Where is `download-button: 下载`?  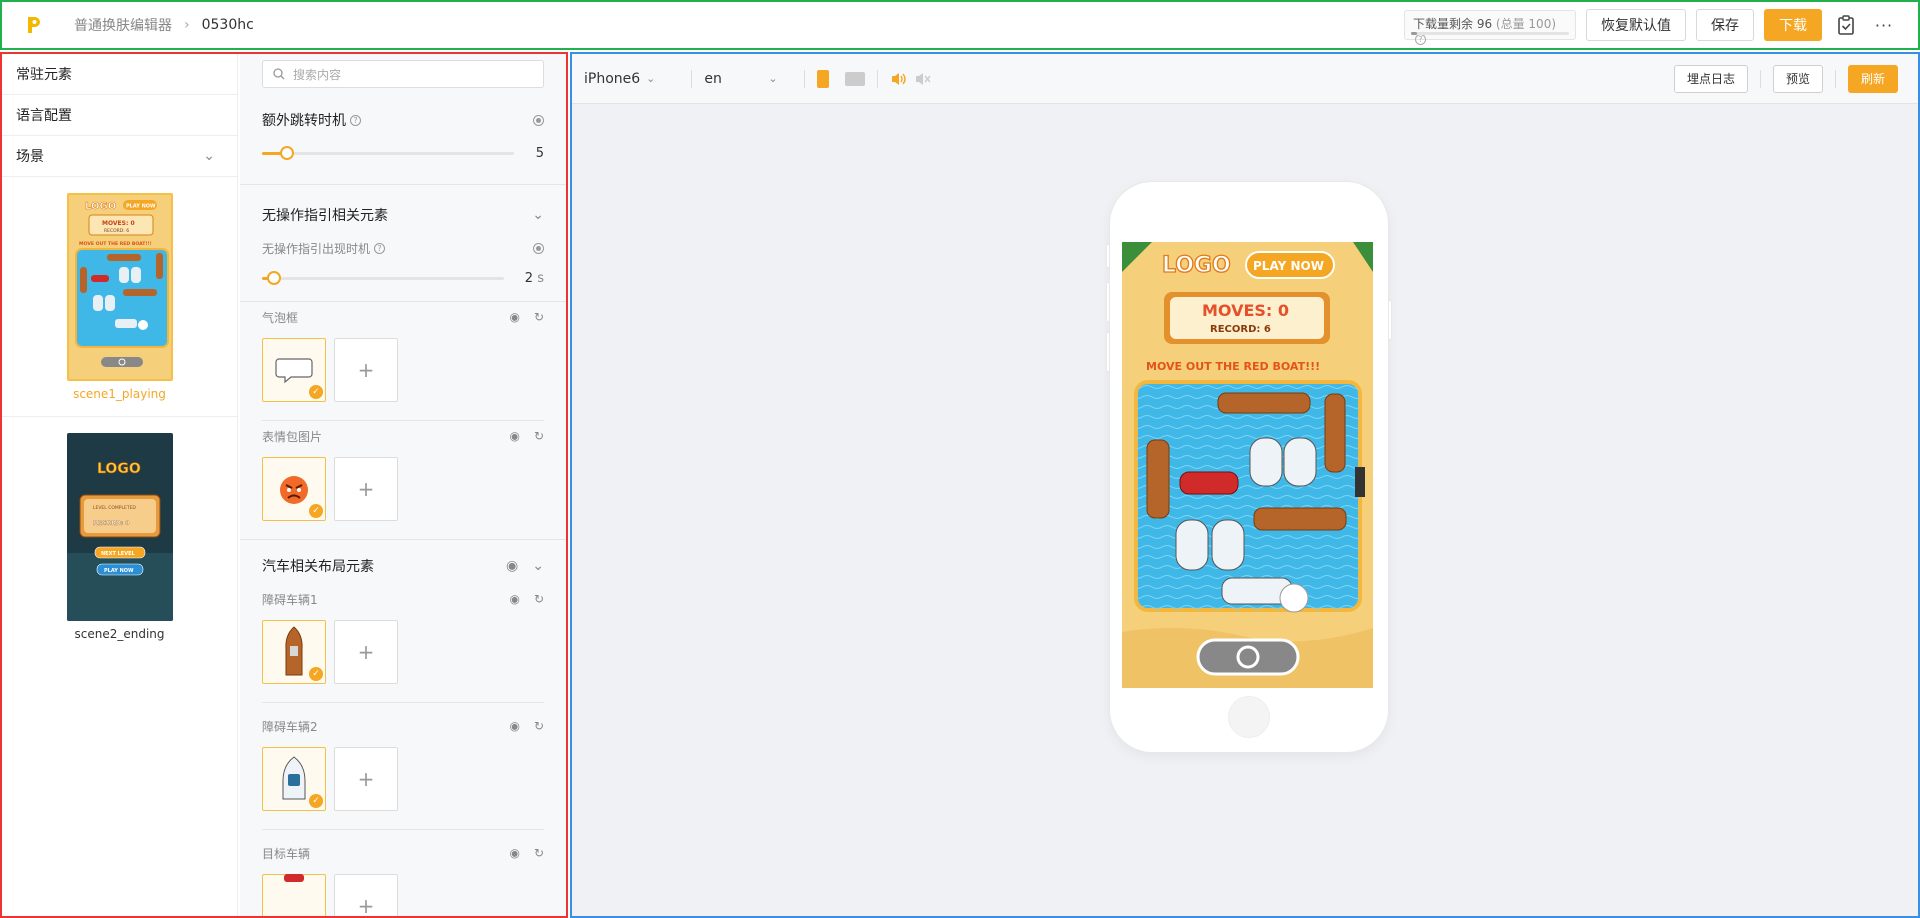
download-button: 下载 is located at coordinates (1793, 25).